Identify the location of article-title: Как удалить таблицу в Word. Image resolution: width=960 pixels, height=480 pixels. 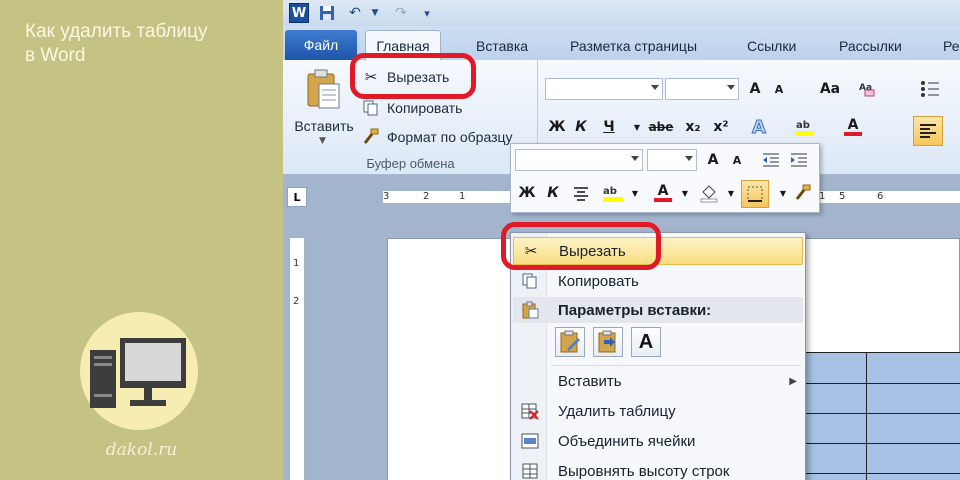
(116, 43).